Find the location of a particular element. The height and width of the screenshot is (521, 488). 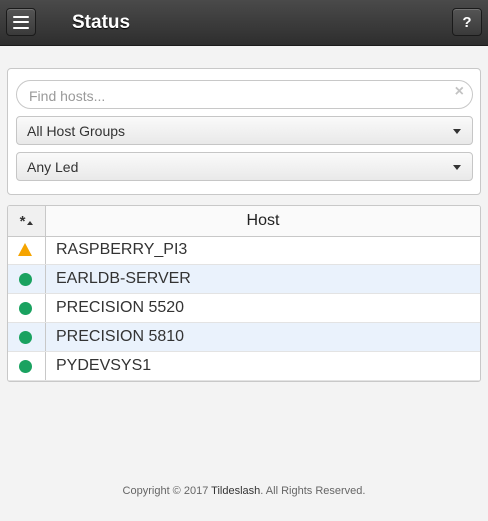

table-row: PYDEVSYS1 is located at coordinates (244, 366).